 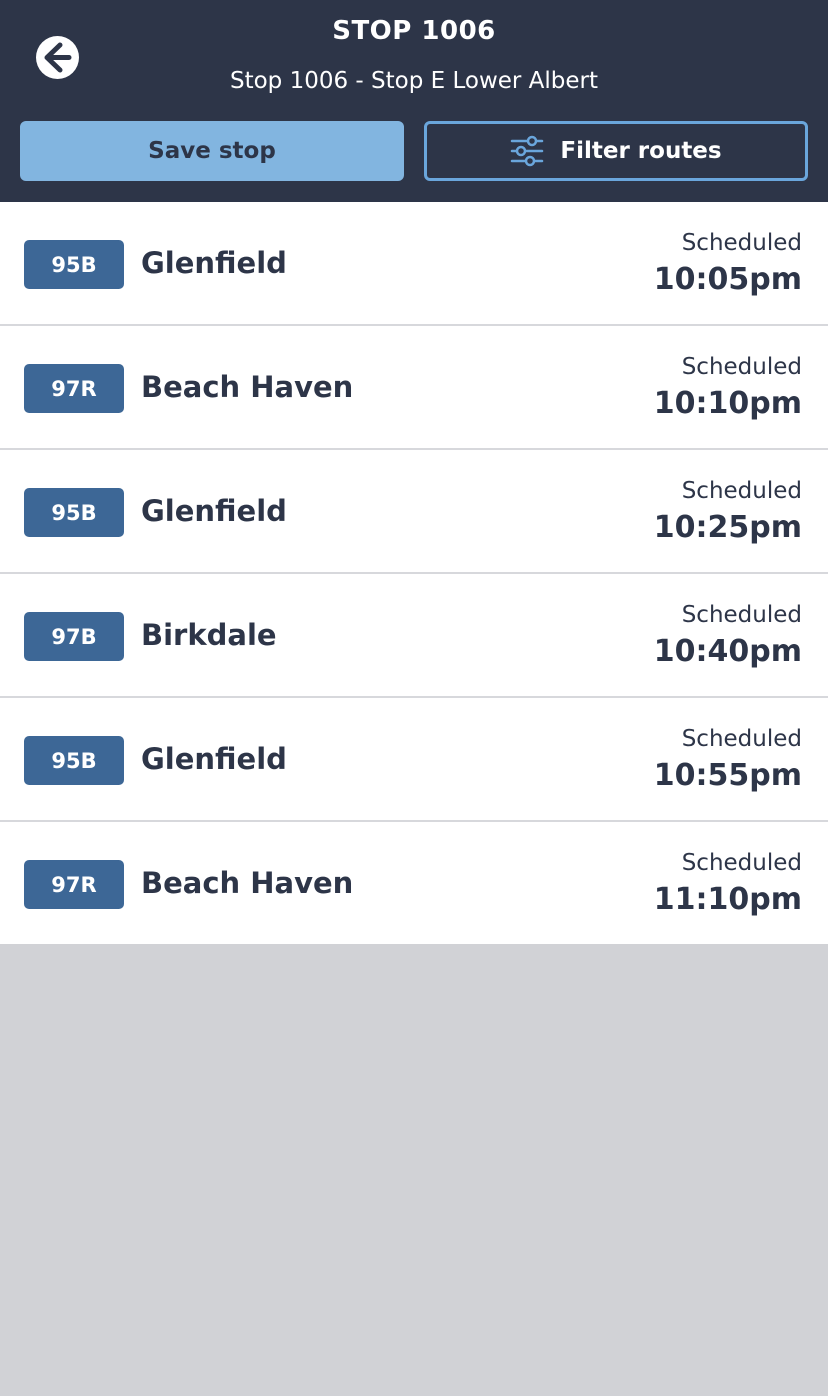 I want to click on page-title: STOP 1006, so click(x=414, y=31).